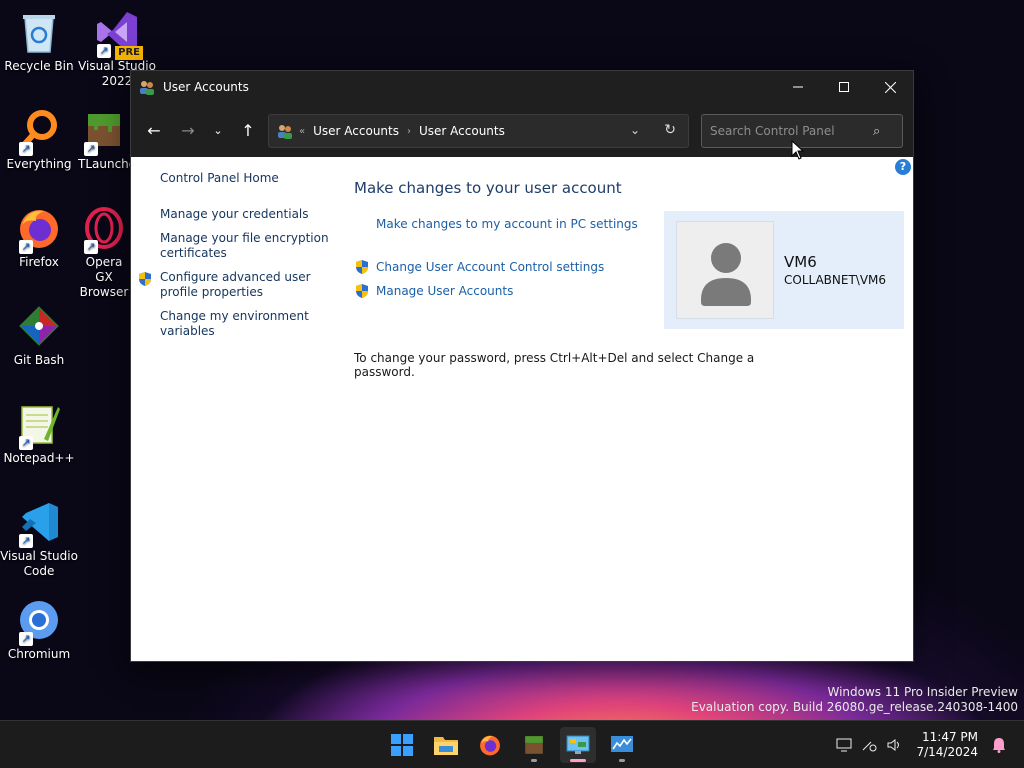  What do you see at coordinates (622, 760) in the screenshot?
I see `running-indicator` at bounding box center [622, 760].